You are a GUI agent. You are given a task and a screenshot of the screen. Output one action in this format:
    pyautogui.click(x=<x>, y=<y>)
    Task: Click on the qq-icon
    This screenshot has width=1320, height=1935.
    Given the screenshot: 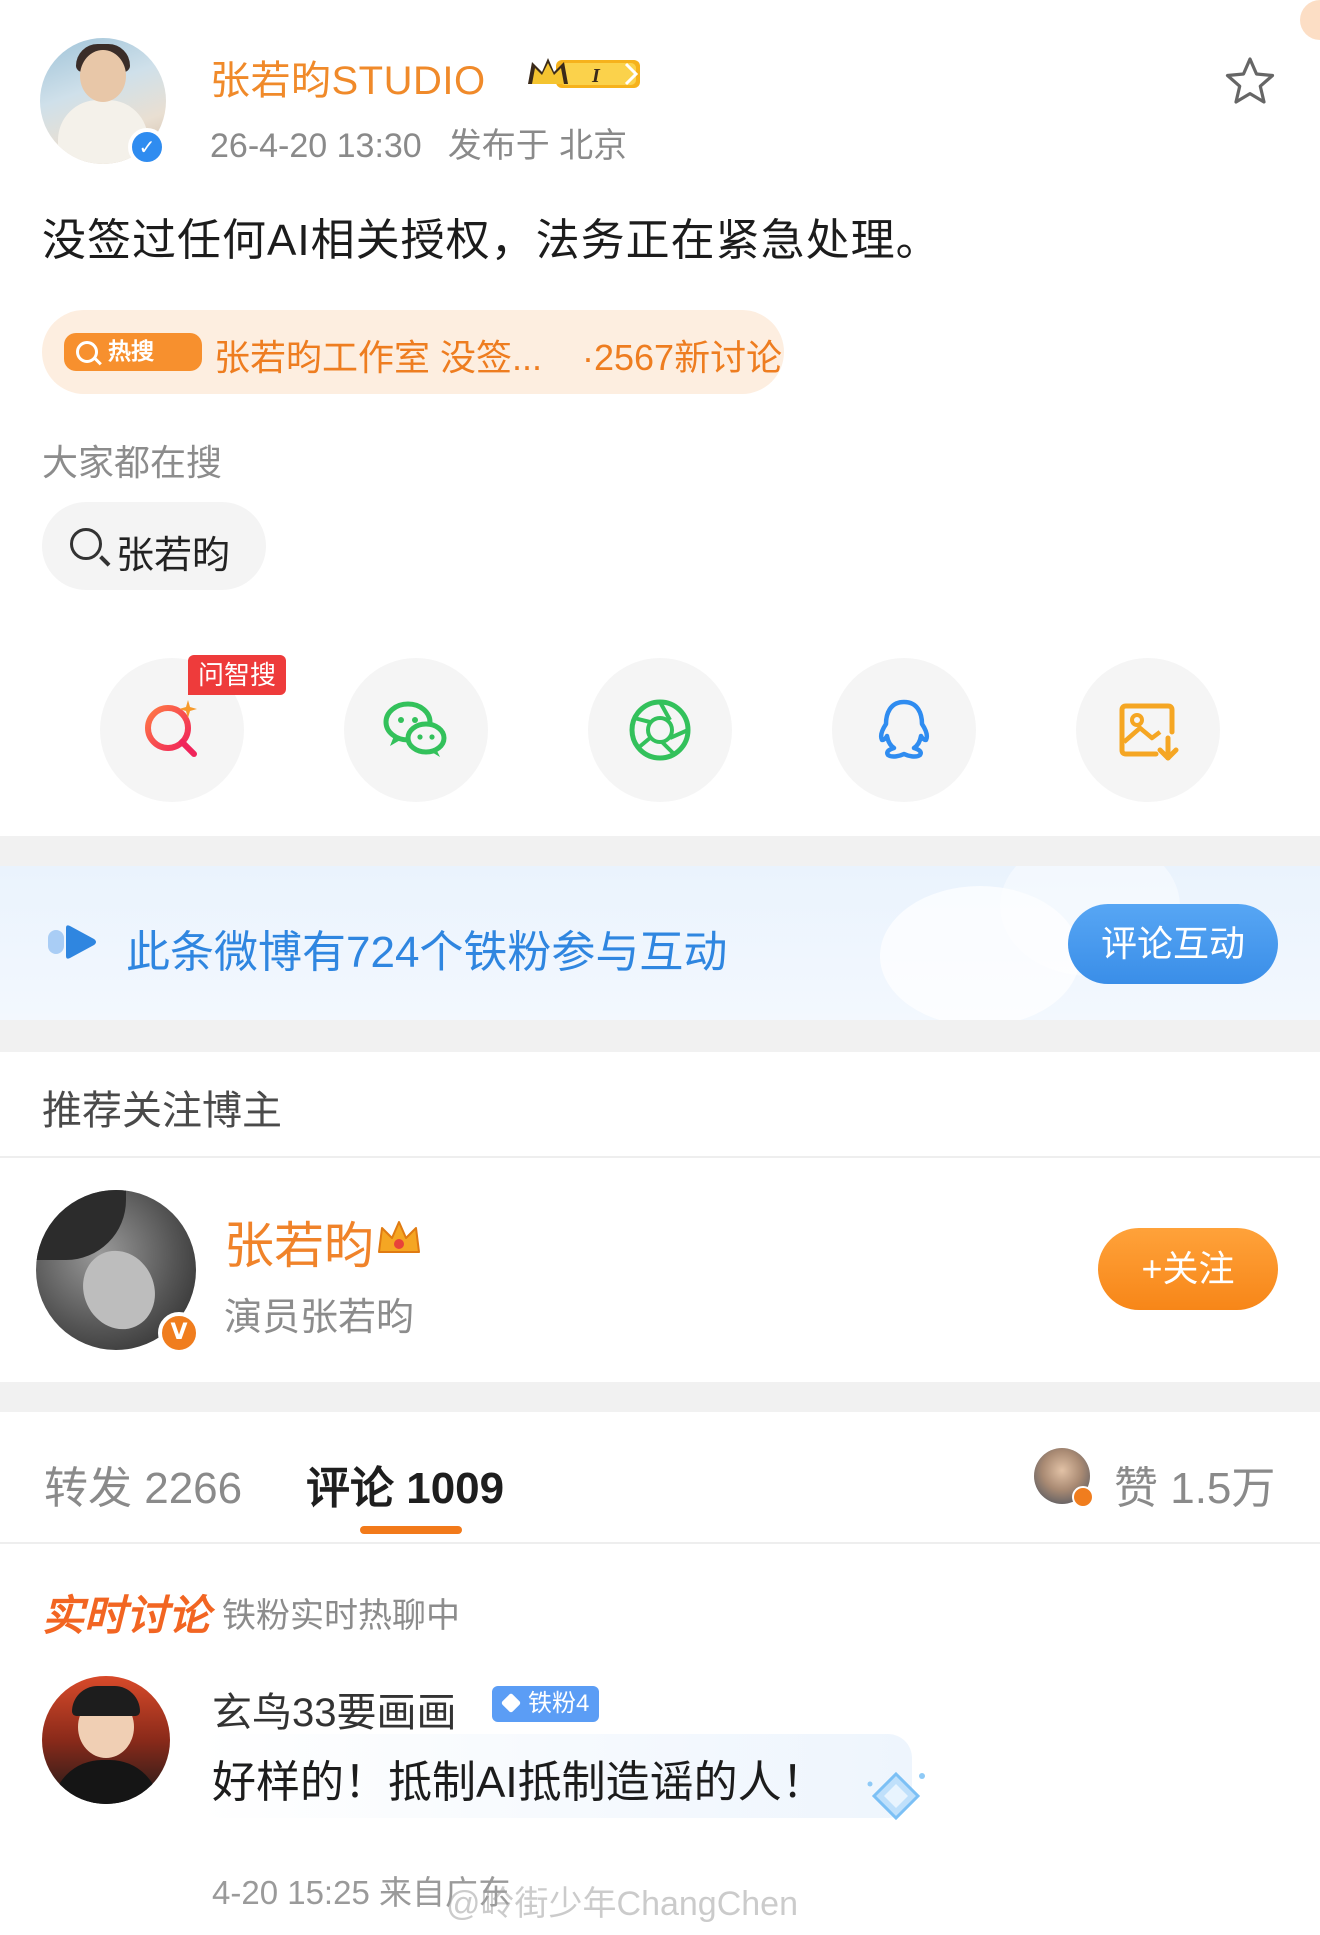 What is the action you would take?
    pyautogui.click(x=904, y=729)
    